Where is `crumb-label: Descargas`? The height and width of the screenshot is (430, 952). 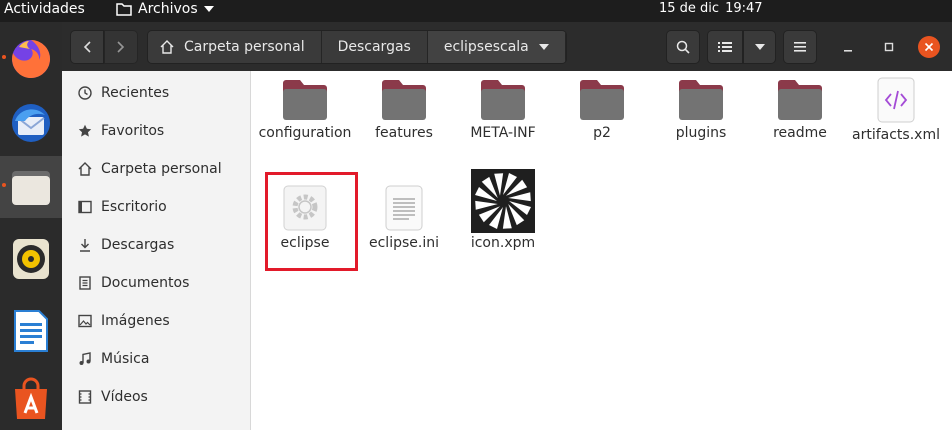 crumb-label: Descargas is located at coordinates (374, 47).